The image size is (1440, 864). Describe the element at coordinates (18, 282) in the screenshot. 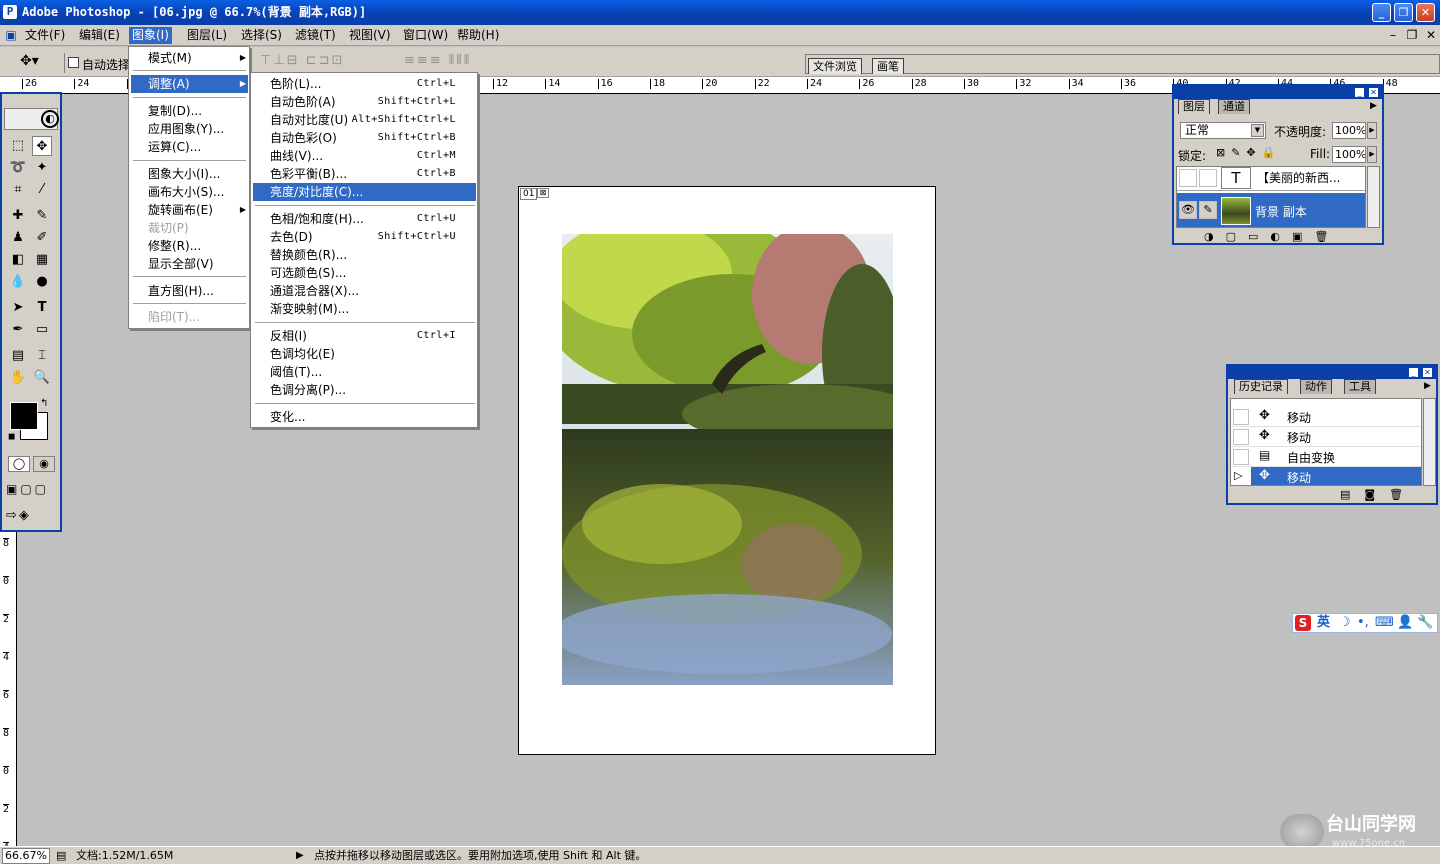

I see `blur-tool-icon: 💧` at that location.